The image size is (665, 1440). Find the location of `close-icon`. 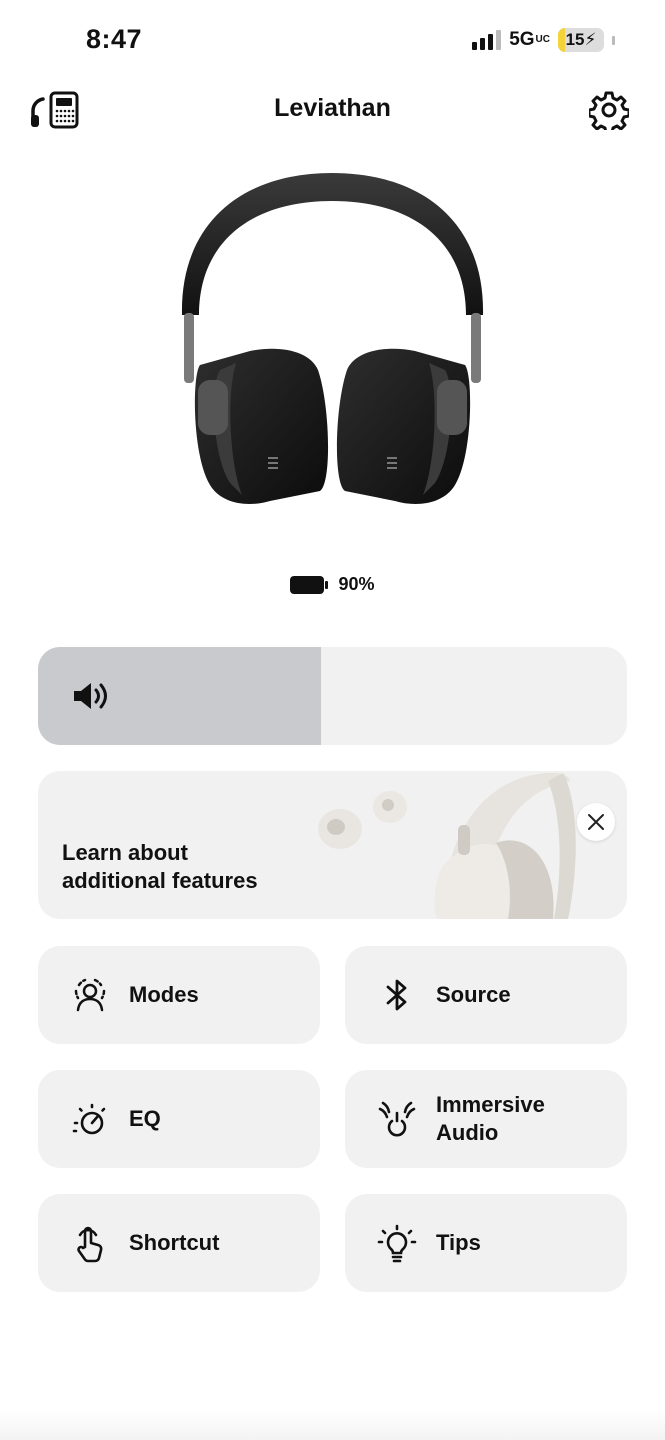

close-icon is located at coordinates (596, 822).